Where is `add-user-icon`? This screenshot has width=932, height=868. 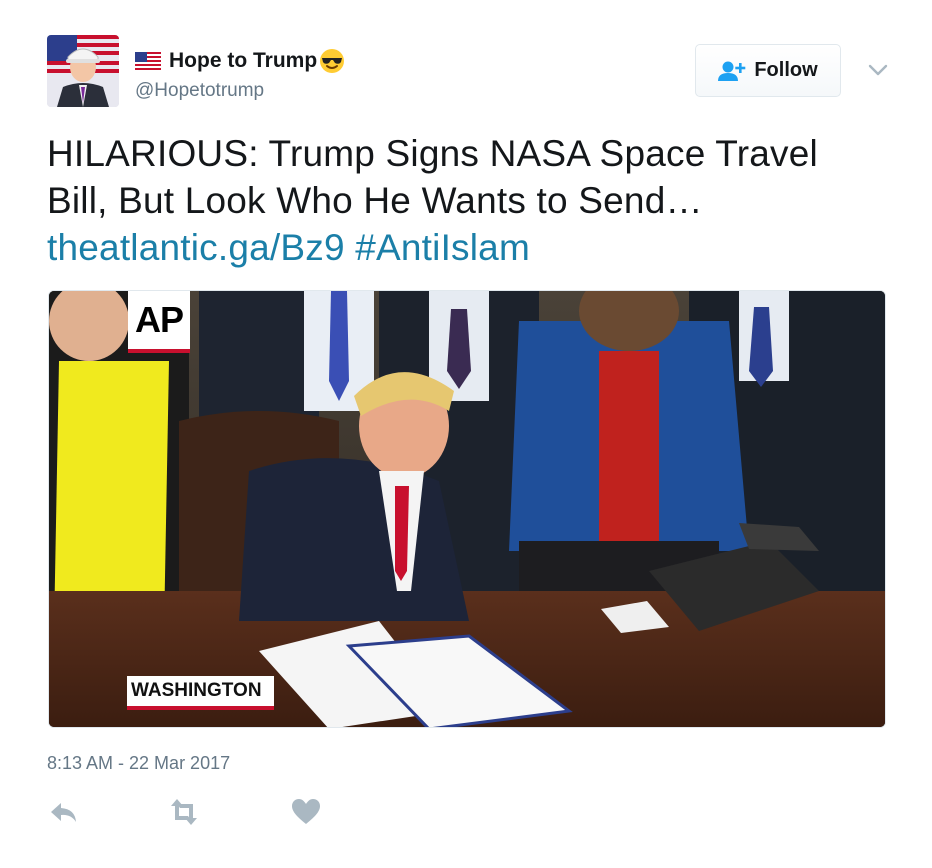 add-user-icon is located at coordinates (732, 71).